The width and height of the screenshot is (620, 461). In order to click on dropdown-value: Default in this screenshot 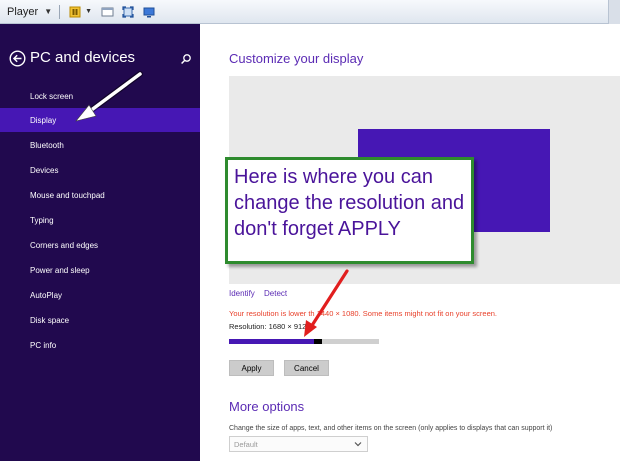, I will do `click(246, 444)`.